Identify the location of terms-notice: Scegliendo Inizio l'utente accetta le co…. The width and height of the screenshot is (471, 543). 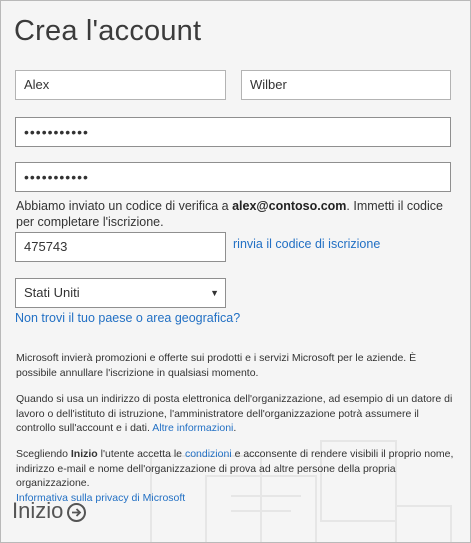
(235, 476).